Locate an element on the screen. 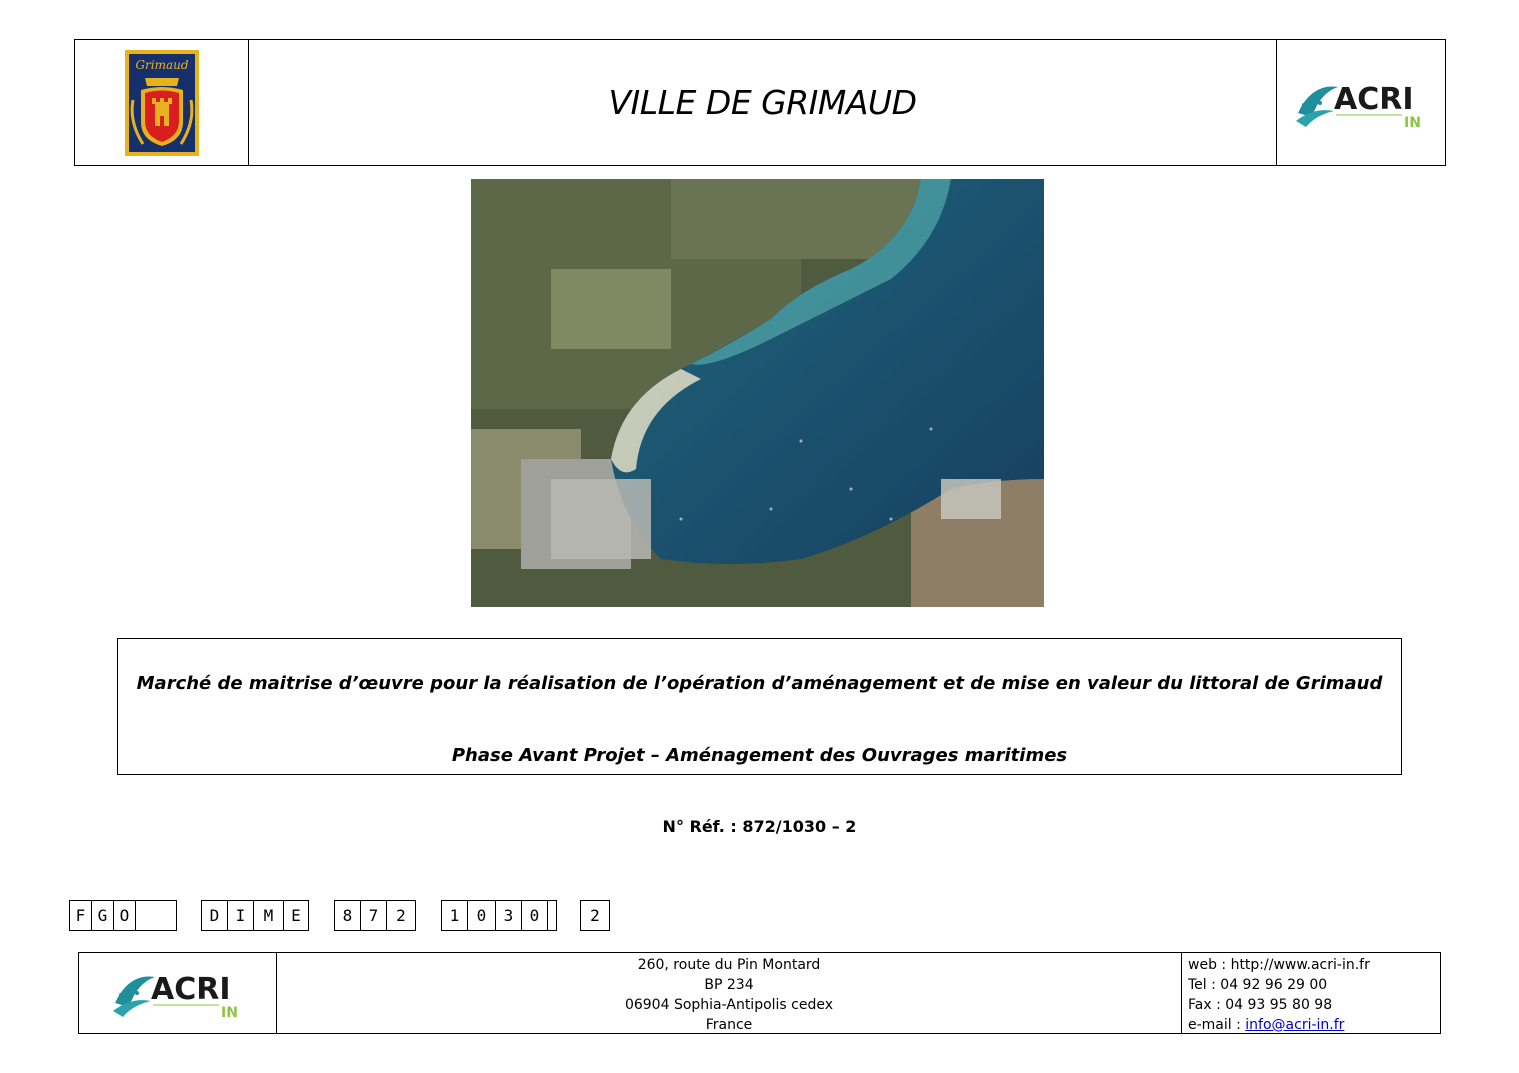 This screenshot has width=1519, height=1073. code-cell: O is located at coordinates (125, 915).